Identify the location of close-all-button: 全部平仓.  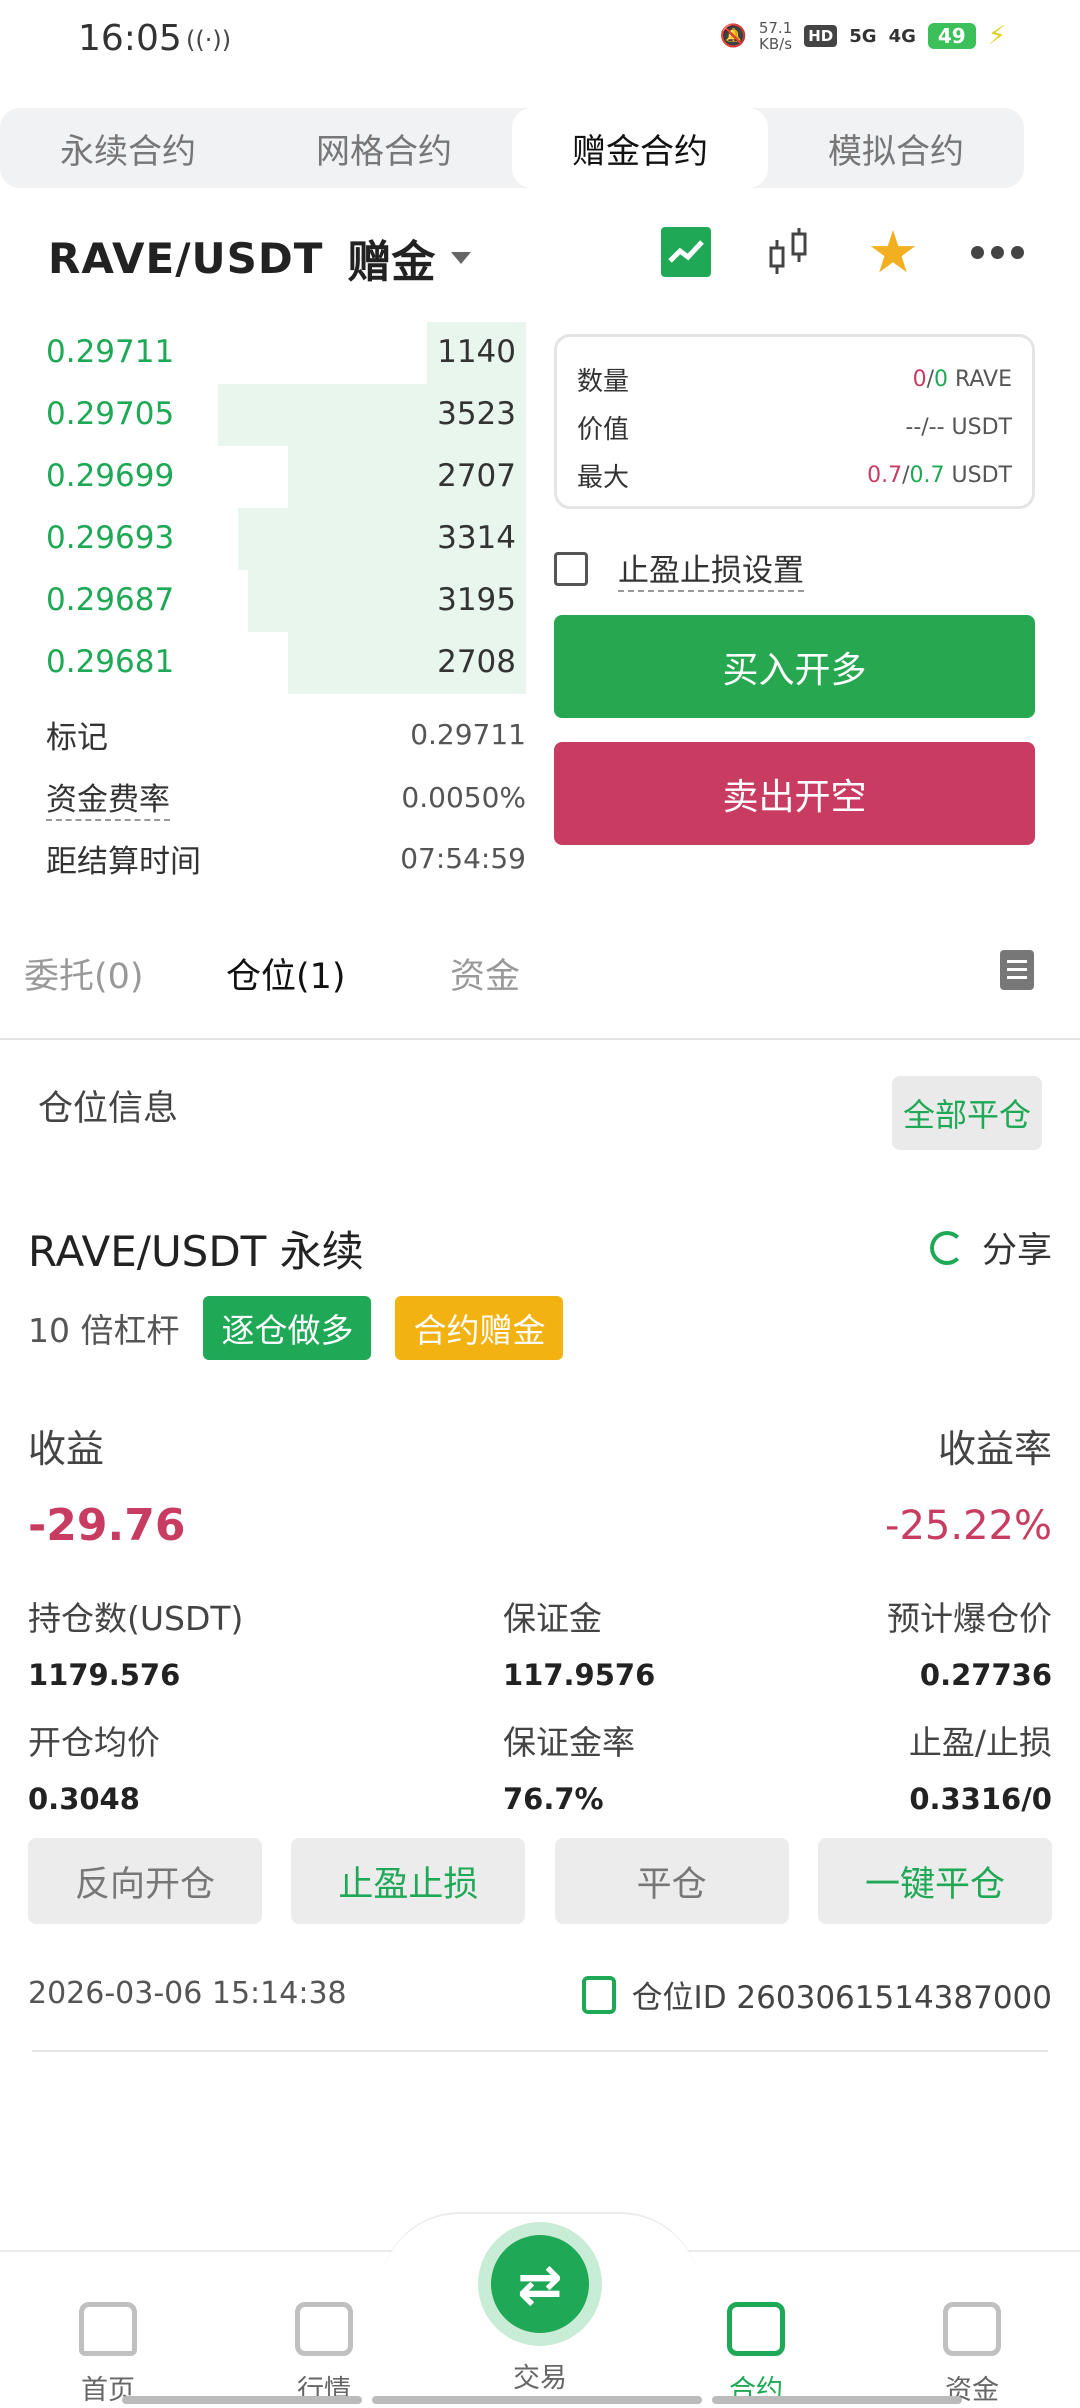
(967, 1113).